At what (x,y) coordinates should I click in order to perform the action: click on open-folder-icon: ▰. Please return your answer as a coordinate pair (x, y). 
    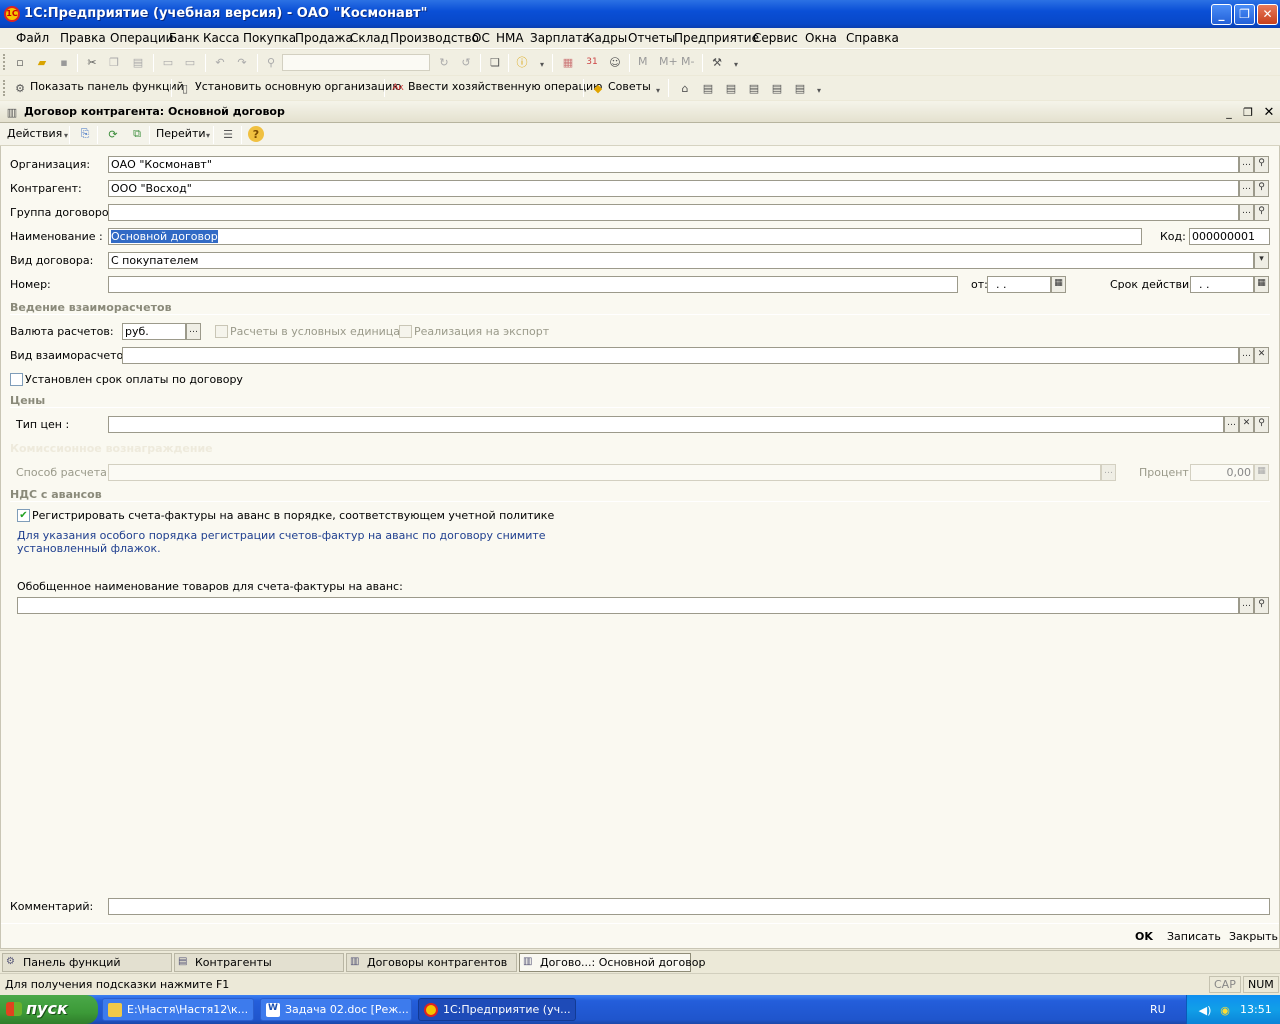
    Looking at the image, I should click on (42, 62).